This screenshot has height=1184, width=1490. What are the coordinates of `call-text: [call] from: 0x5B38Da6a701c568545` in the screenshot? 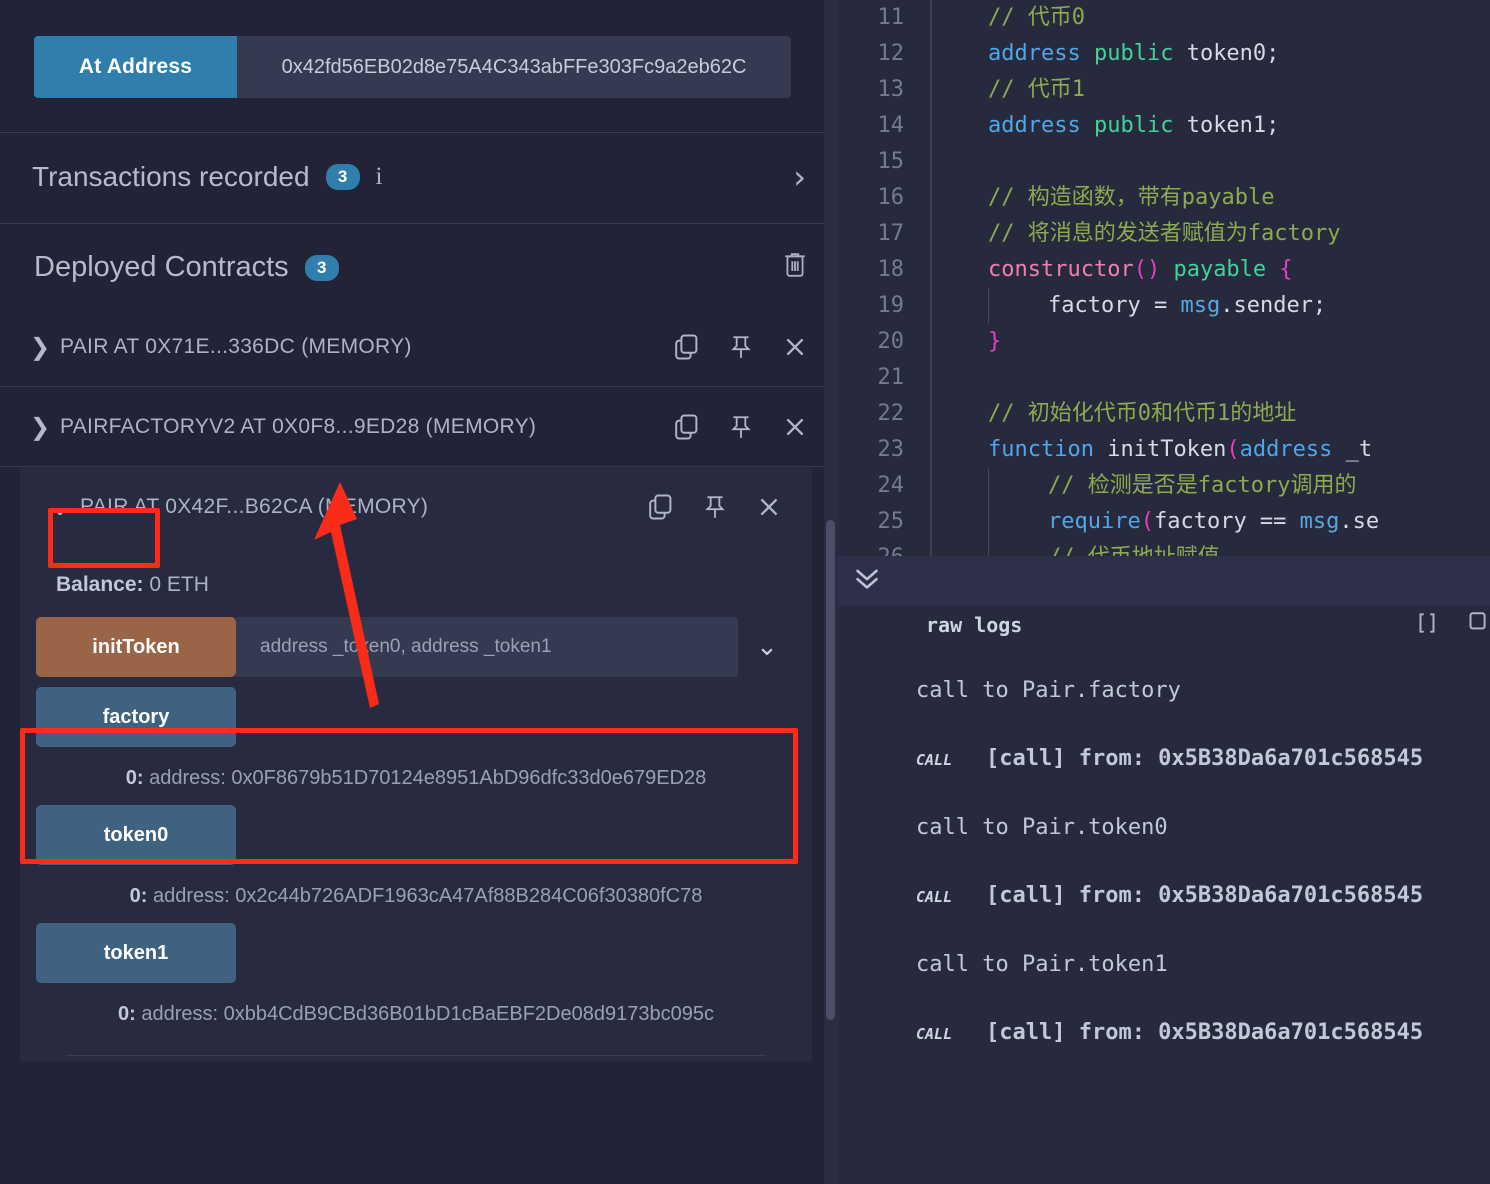 It's located at (1205, 895).